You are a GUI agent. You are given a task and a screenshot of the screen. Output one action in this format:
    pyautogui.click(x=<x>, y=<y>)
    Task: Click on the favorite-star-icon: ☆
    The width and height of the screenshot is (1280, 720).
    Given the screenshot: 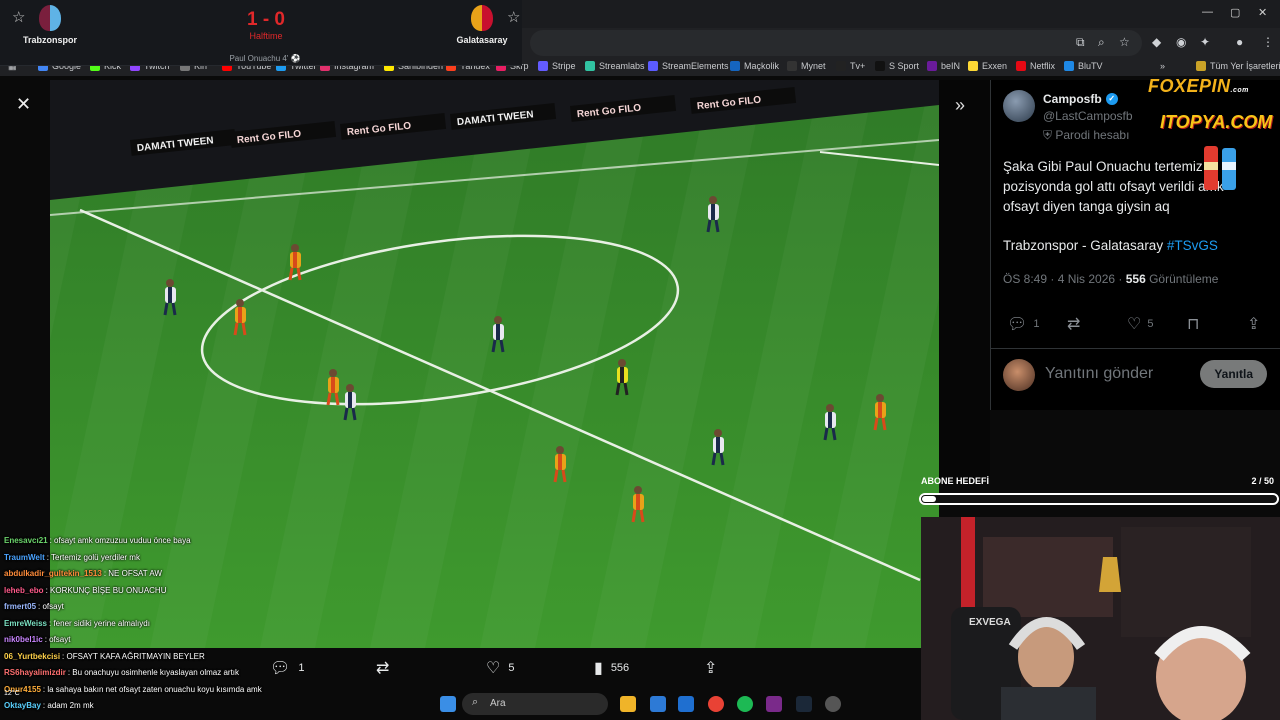 What is the action you would take?
    pyautogui.click(x=513, y=17)
    